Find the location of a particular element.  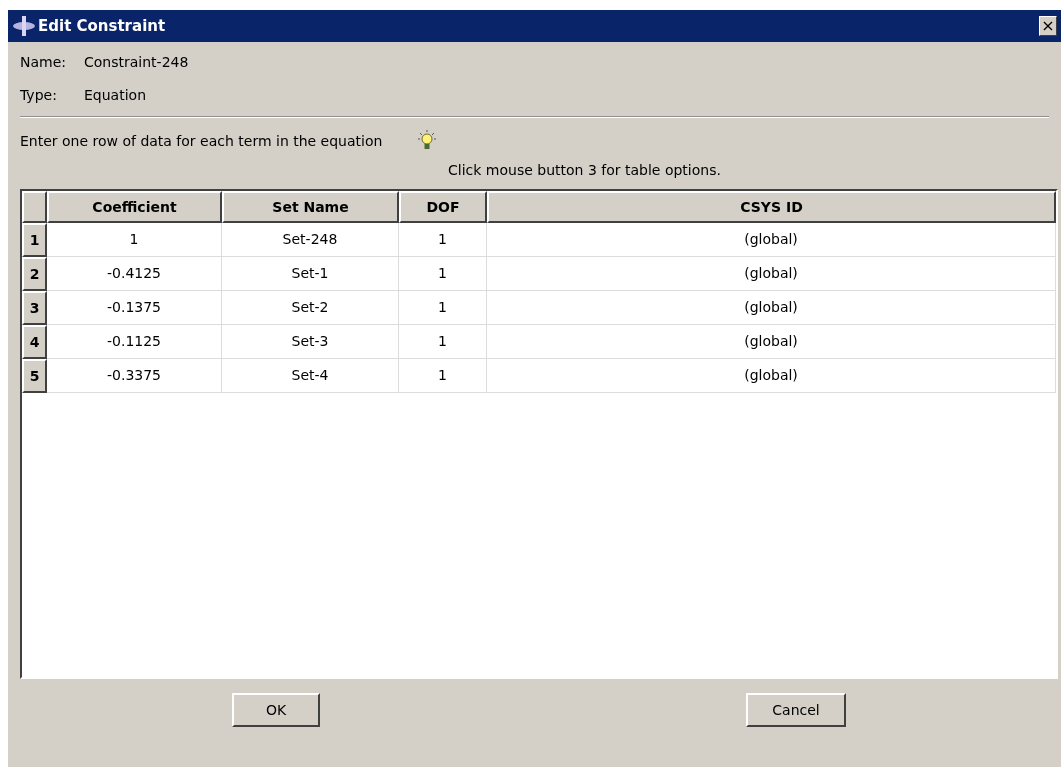

table-cell: -0.1375 is located at coordinates (134, 308).